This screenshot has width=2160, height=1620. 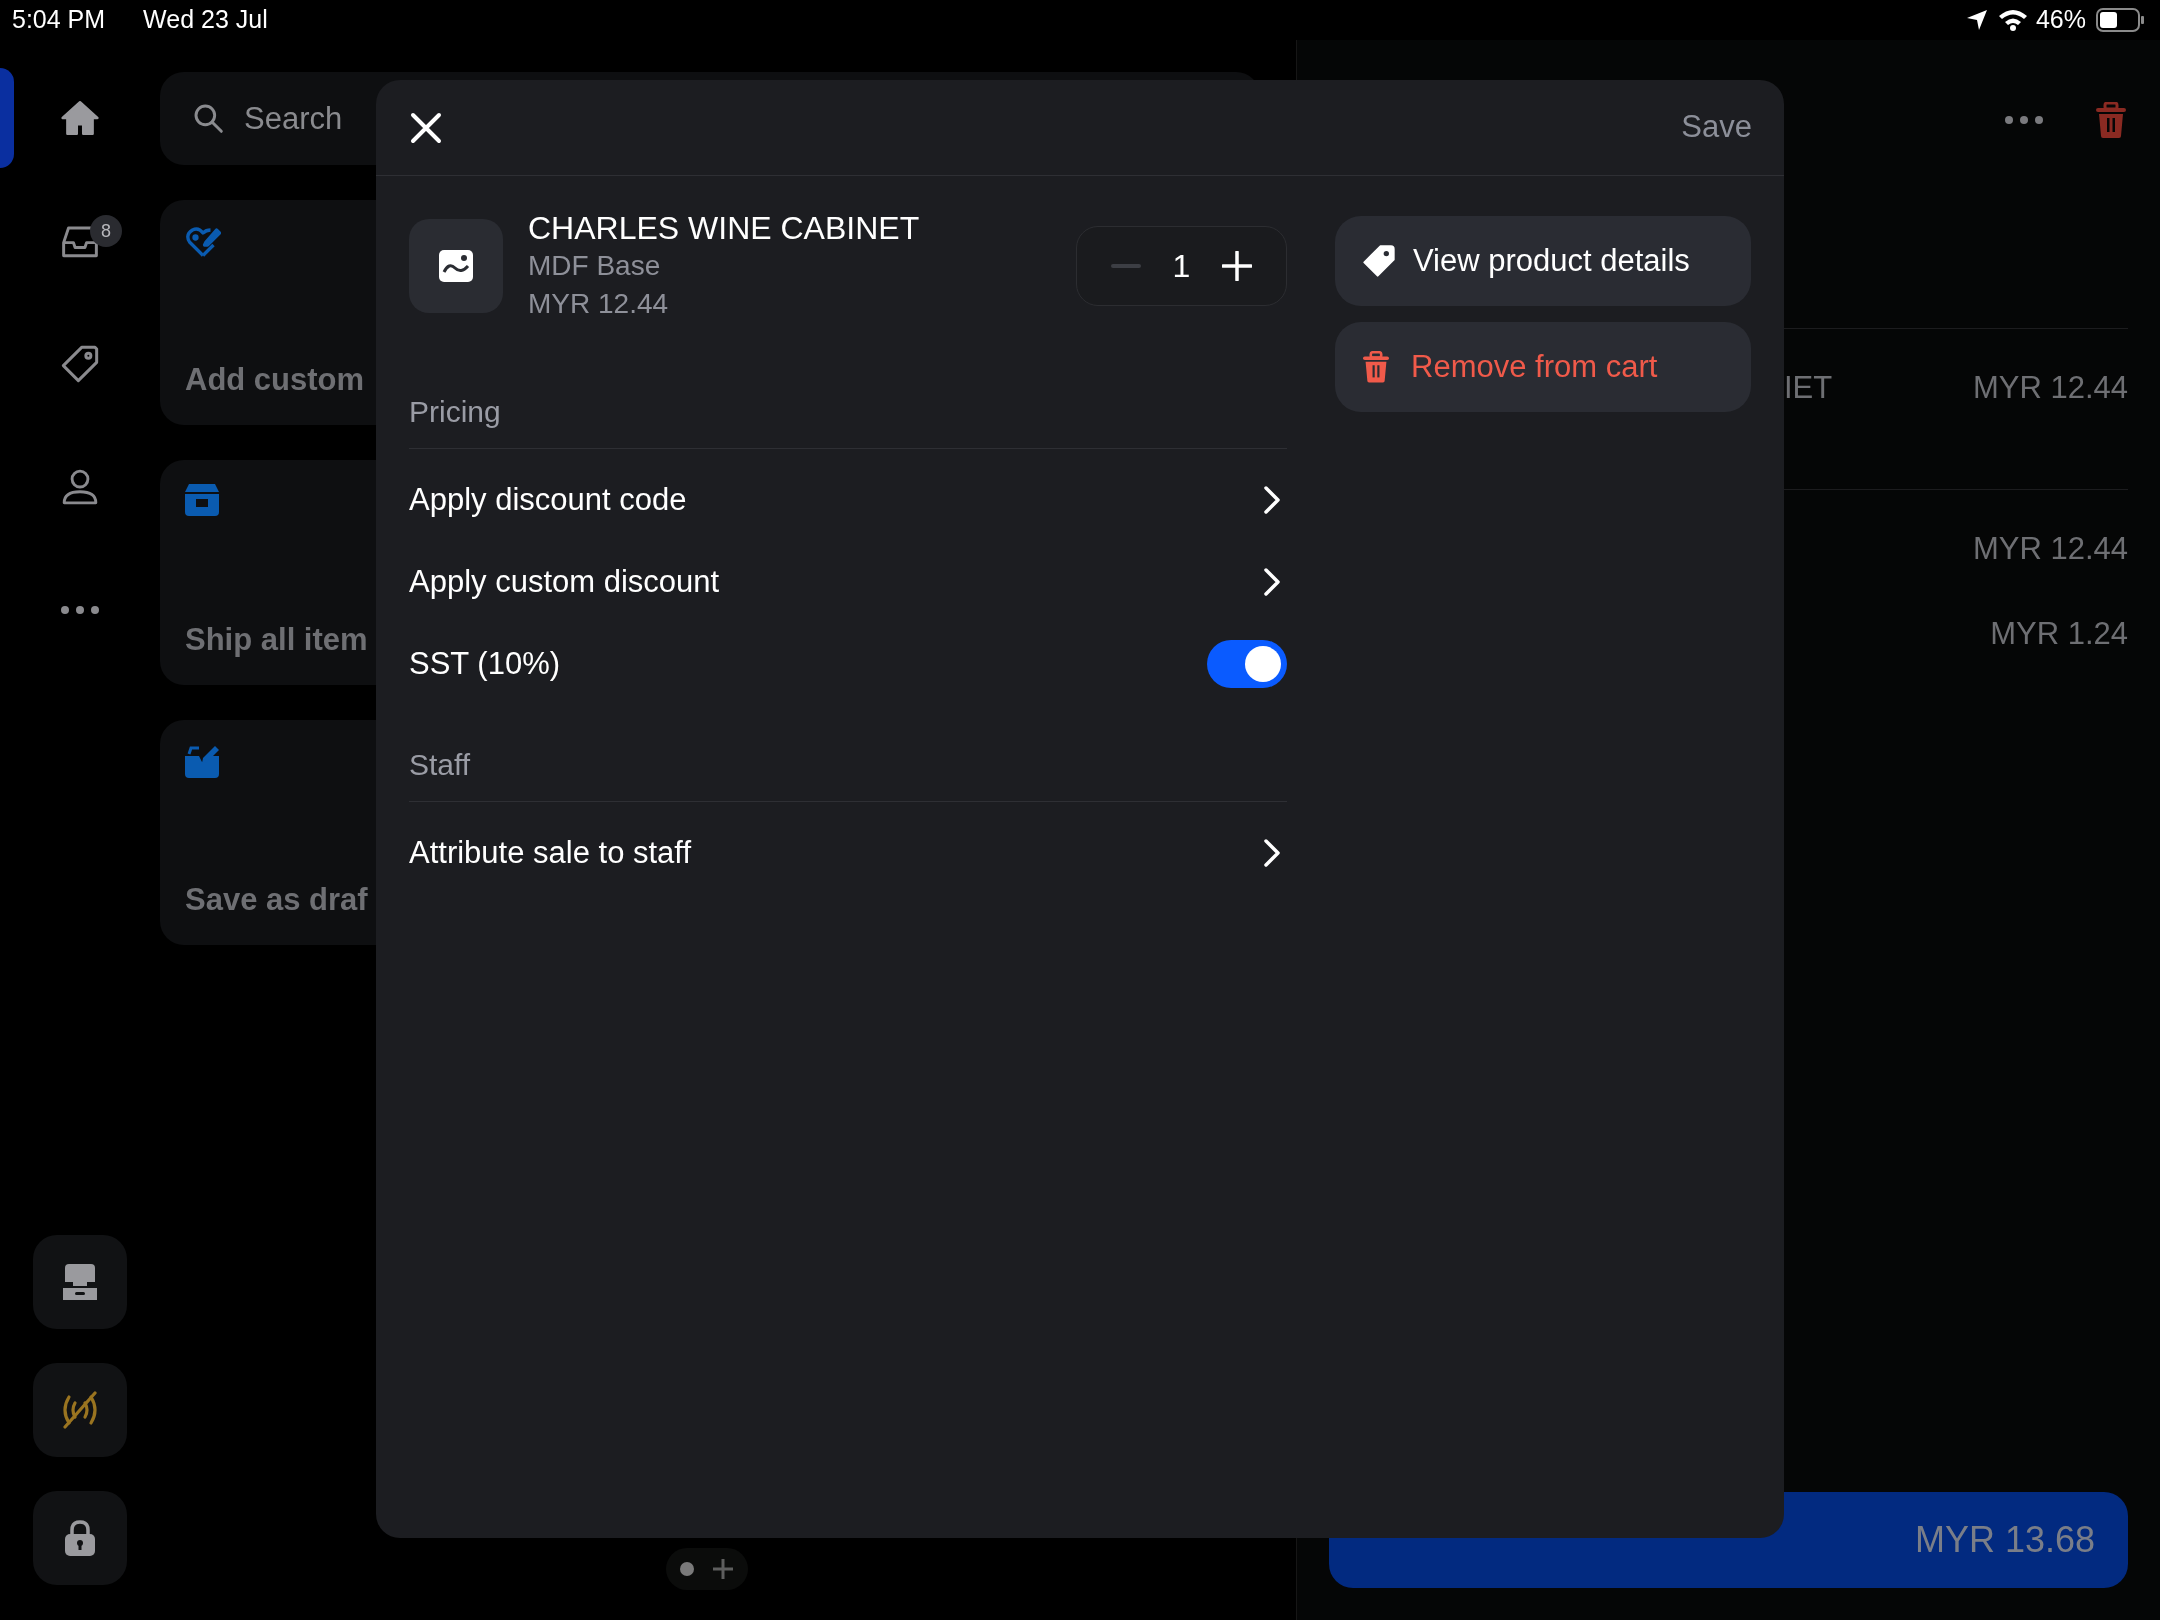 I want to click on register-icon, so click(x=80, y=1282).